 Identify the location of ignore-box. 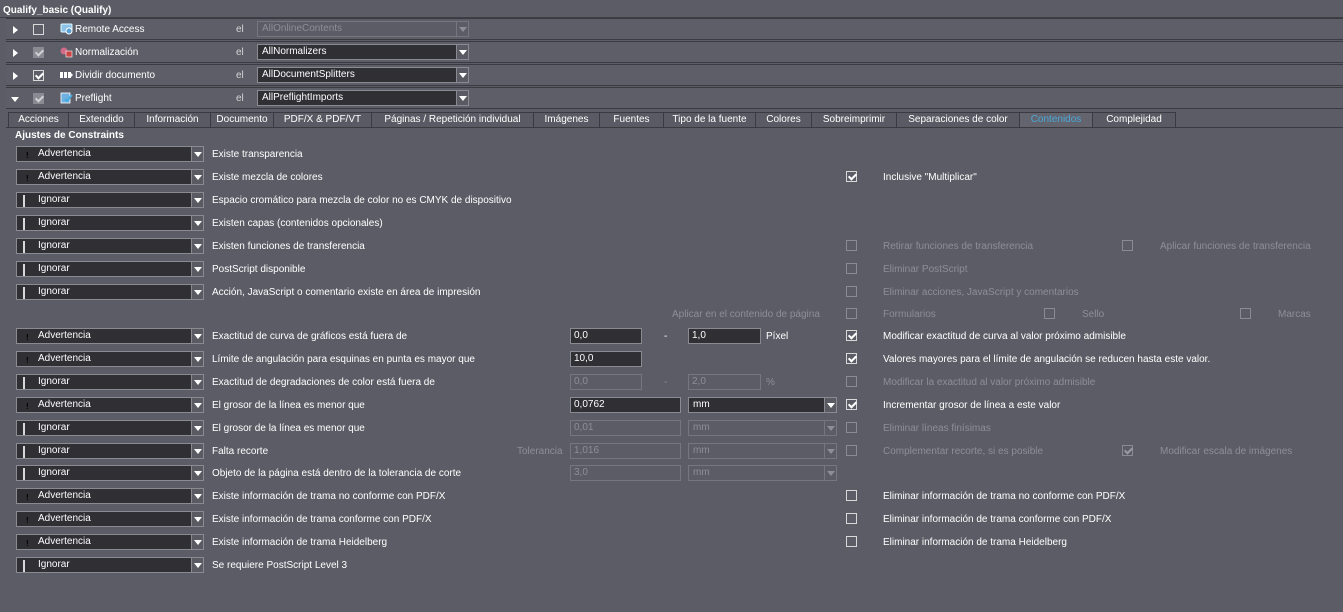
(24, 201).